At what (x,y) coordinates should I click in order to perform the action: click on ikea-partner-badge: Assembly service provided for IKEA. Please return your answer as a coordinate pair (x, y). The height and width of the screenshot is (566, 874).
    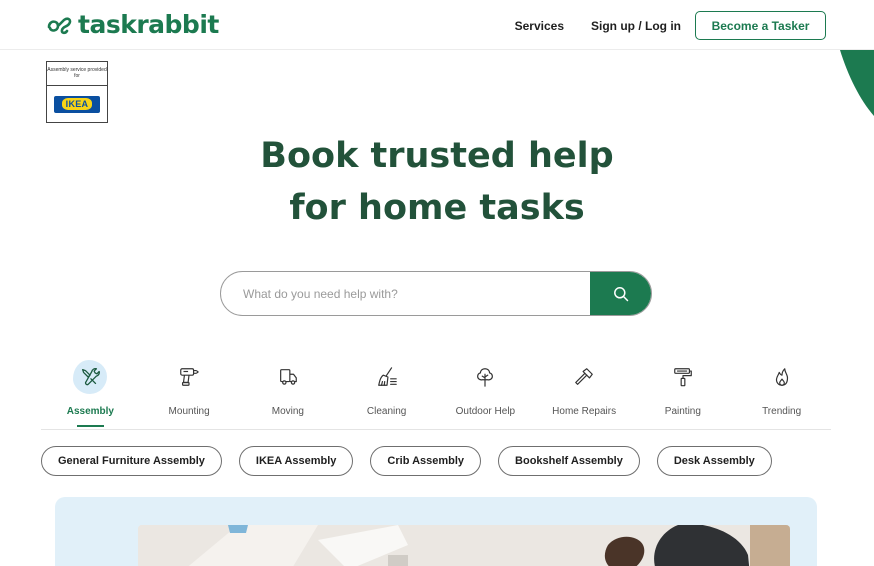
    Looking at the image, I should click on (77, 92).